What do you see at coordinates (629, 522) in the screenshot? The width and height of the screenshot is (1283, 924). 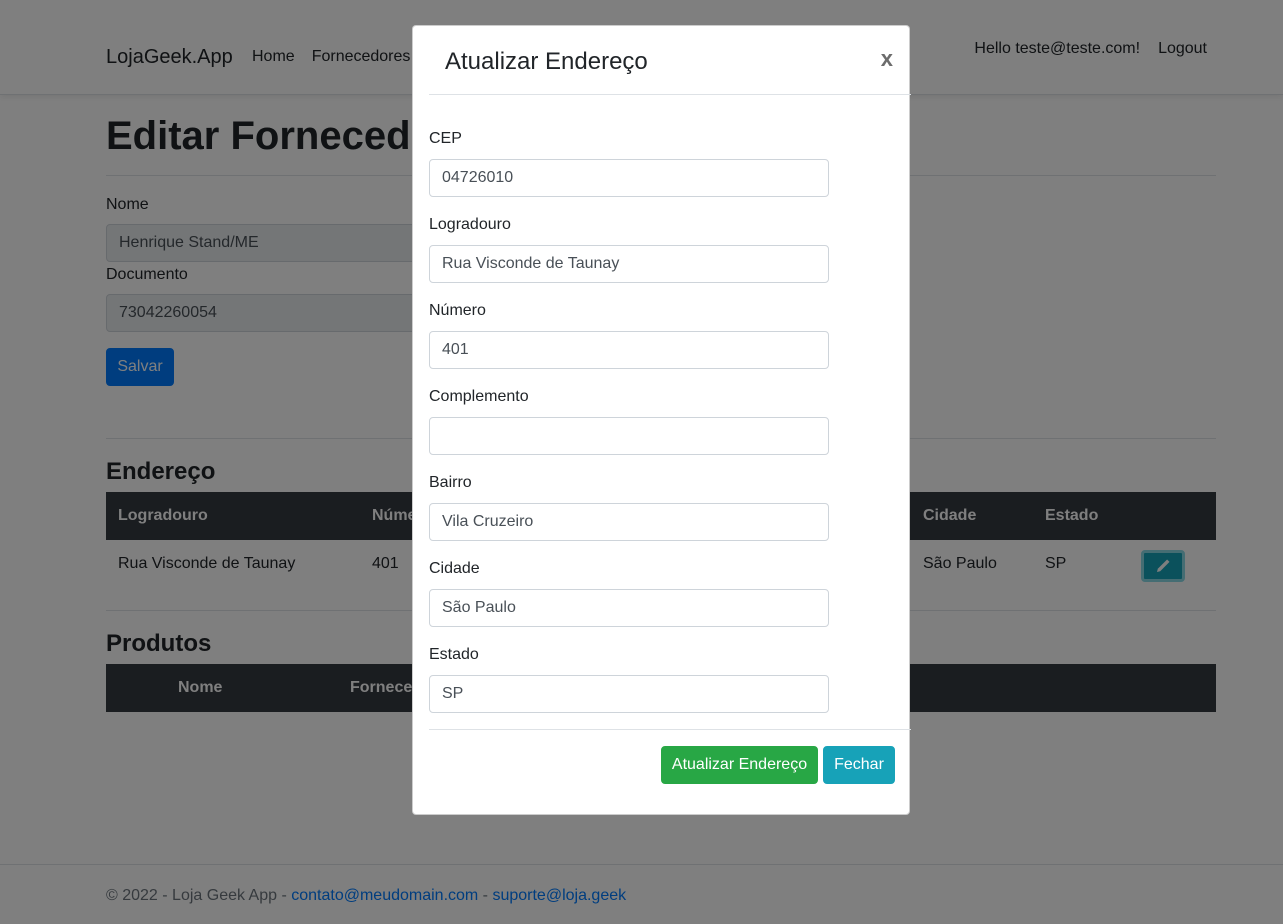 I see `bairro-input` at bounding box center [629, 522].